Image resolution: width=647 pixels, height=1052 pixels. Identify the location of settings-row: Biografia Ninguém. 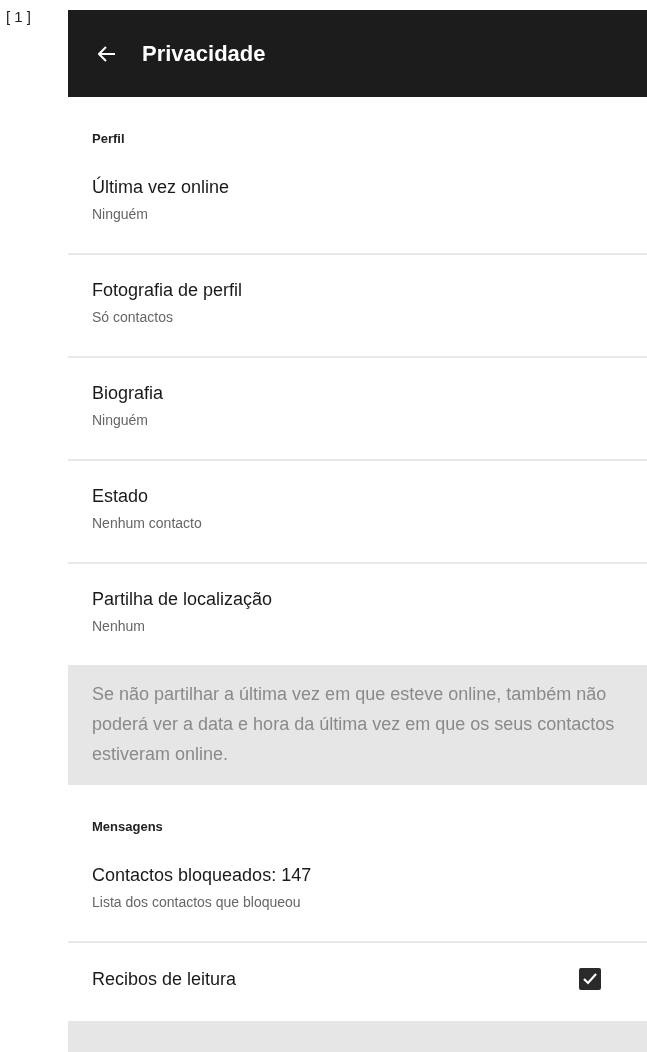
(357, 409).